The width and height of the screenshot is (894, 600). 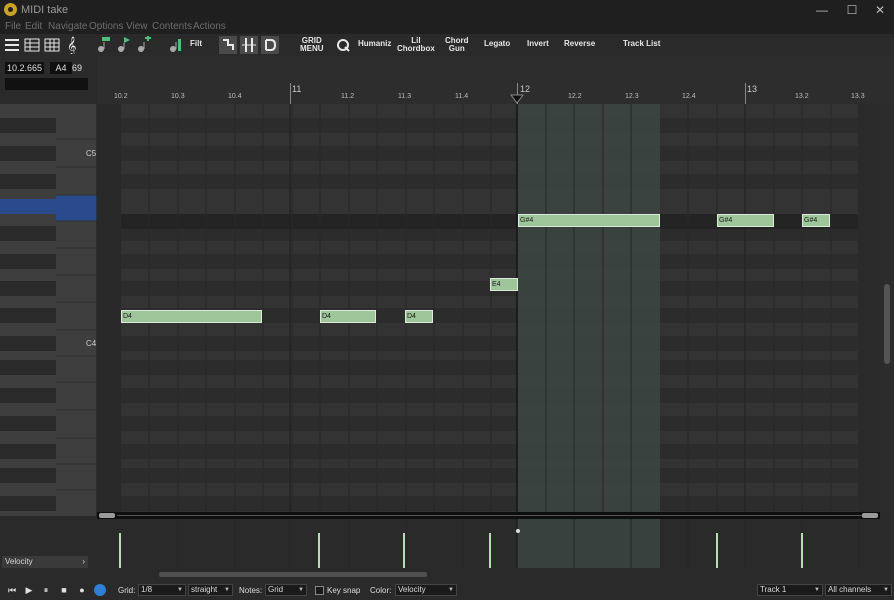 What do you see at coordinates (641, 44) in the screenshot?
I see `track-list-button: Track List` at bounding box center [641, 44].